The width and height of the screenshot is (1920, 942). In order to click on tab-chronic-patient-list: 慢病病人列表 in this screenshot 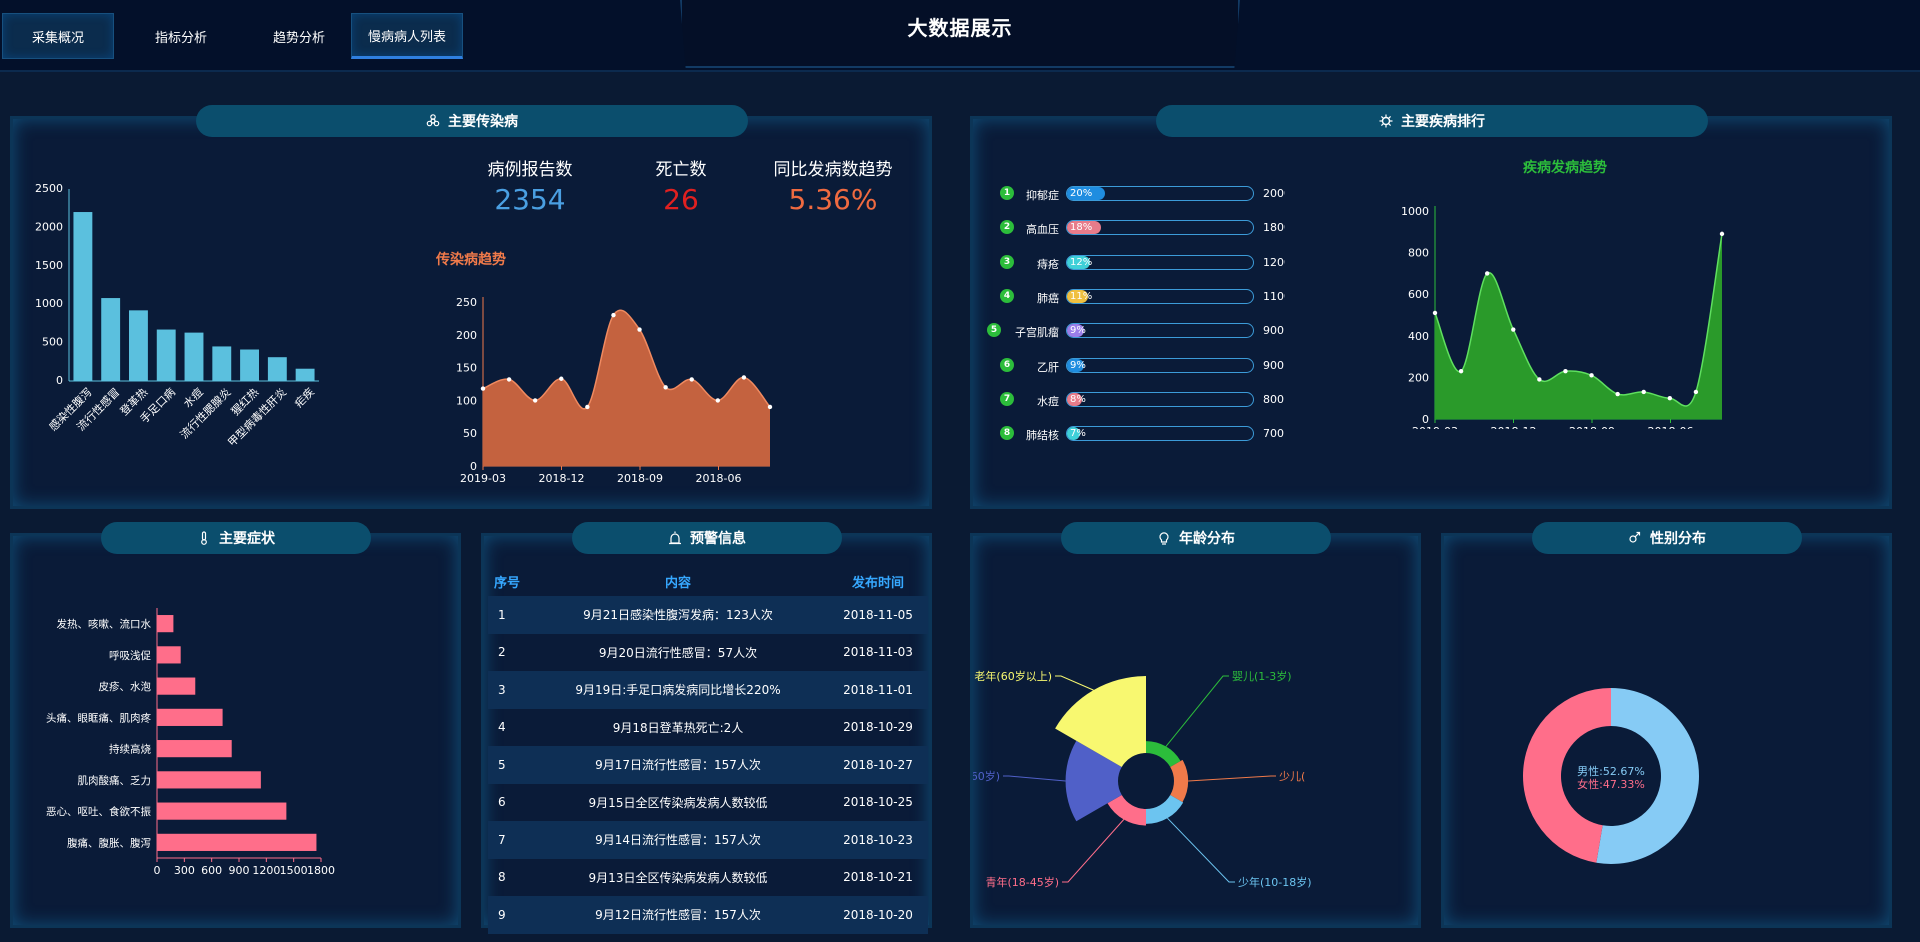, I will do `click(407, 36)`.